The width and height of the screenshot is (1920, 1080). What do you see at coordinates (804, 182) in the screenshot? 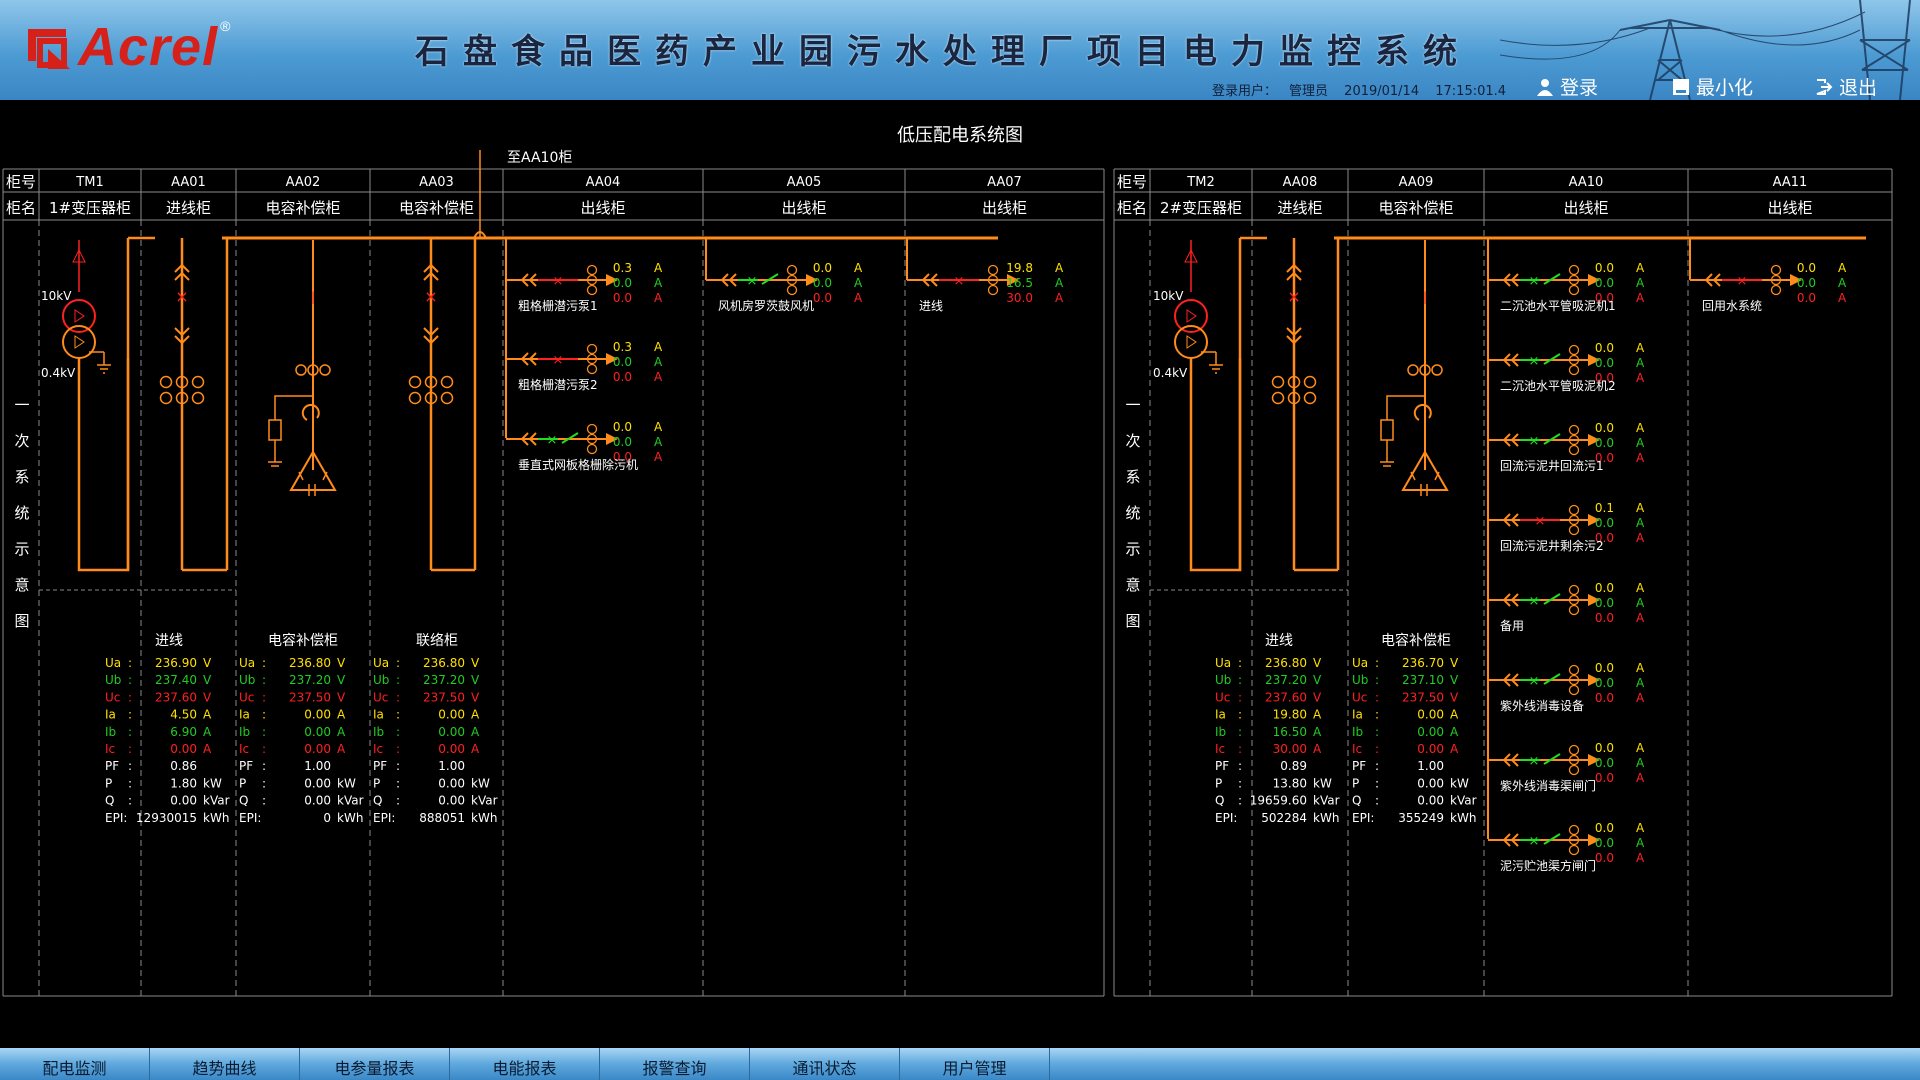
I see `cabinet-id: AA05` at bounding box center [804, 182].